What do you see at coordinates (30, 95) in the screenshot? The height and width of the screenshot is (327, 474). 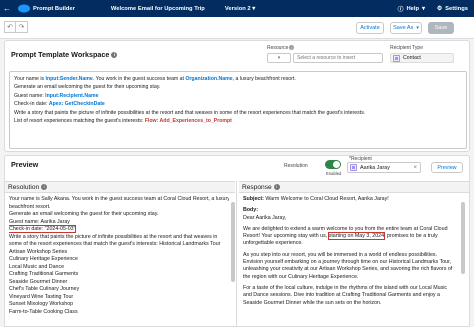 I see `prompt-text: Guest name:` at bounding box center [30, 95].